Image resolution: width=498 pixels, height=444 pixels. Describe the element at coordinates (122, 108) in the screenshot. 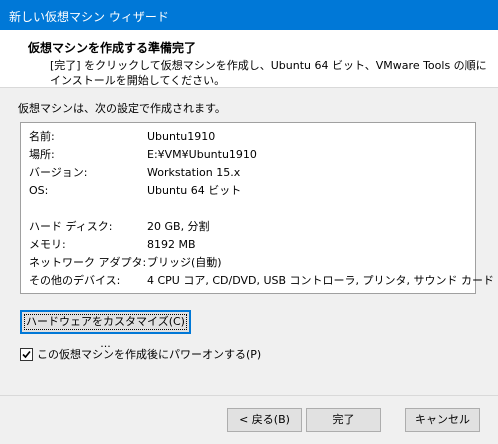

I see `intro-text: 仮想マシンは、次の設定で作成されます。` at that location.